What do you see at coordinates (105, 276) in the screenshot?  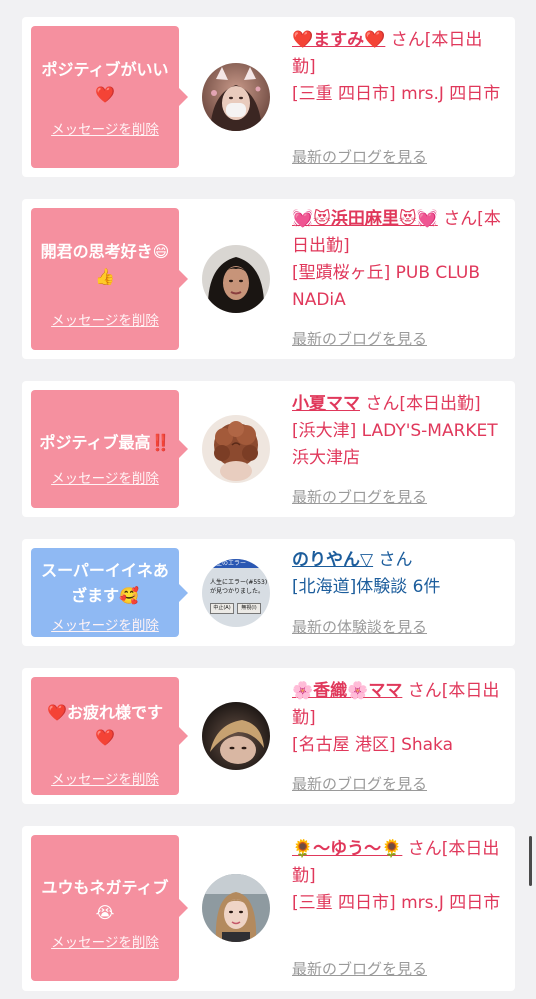 I see `thumbs-up-emoji-icon: 👍` at bounding box center [105, 276].